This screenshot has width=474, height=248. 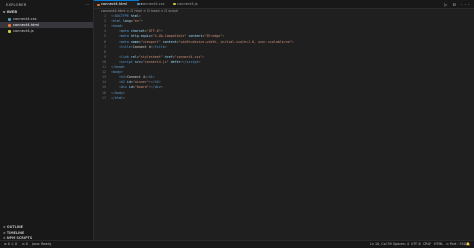 What do you see at coordinates (150, 56) in the screenshot?
I see `code-token: "stylesheet"` at bounding box center [150, 56].